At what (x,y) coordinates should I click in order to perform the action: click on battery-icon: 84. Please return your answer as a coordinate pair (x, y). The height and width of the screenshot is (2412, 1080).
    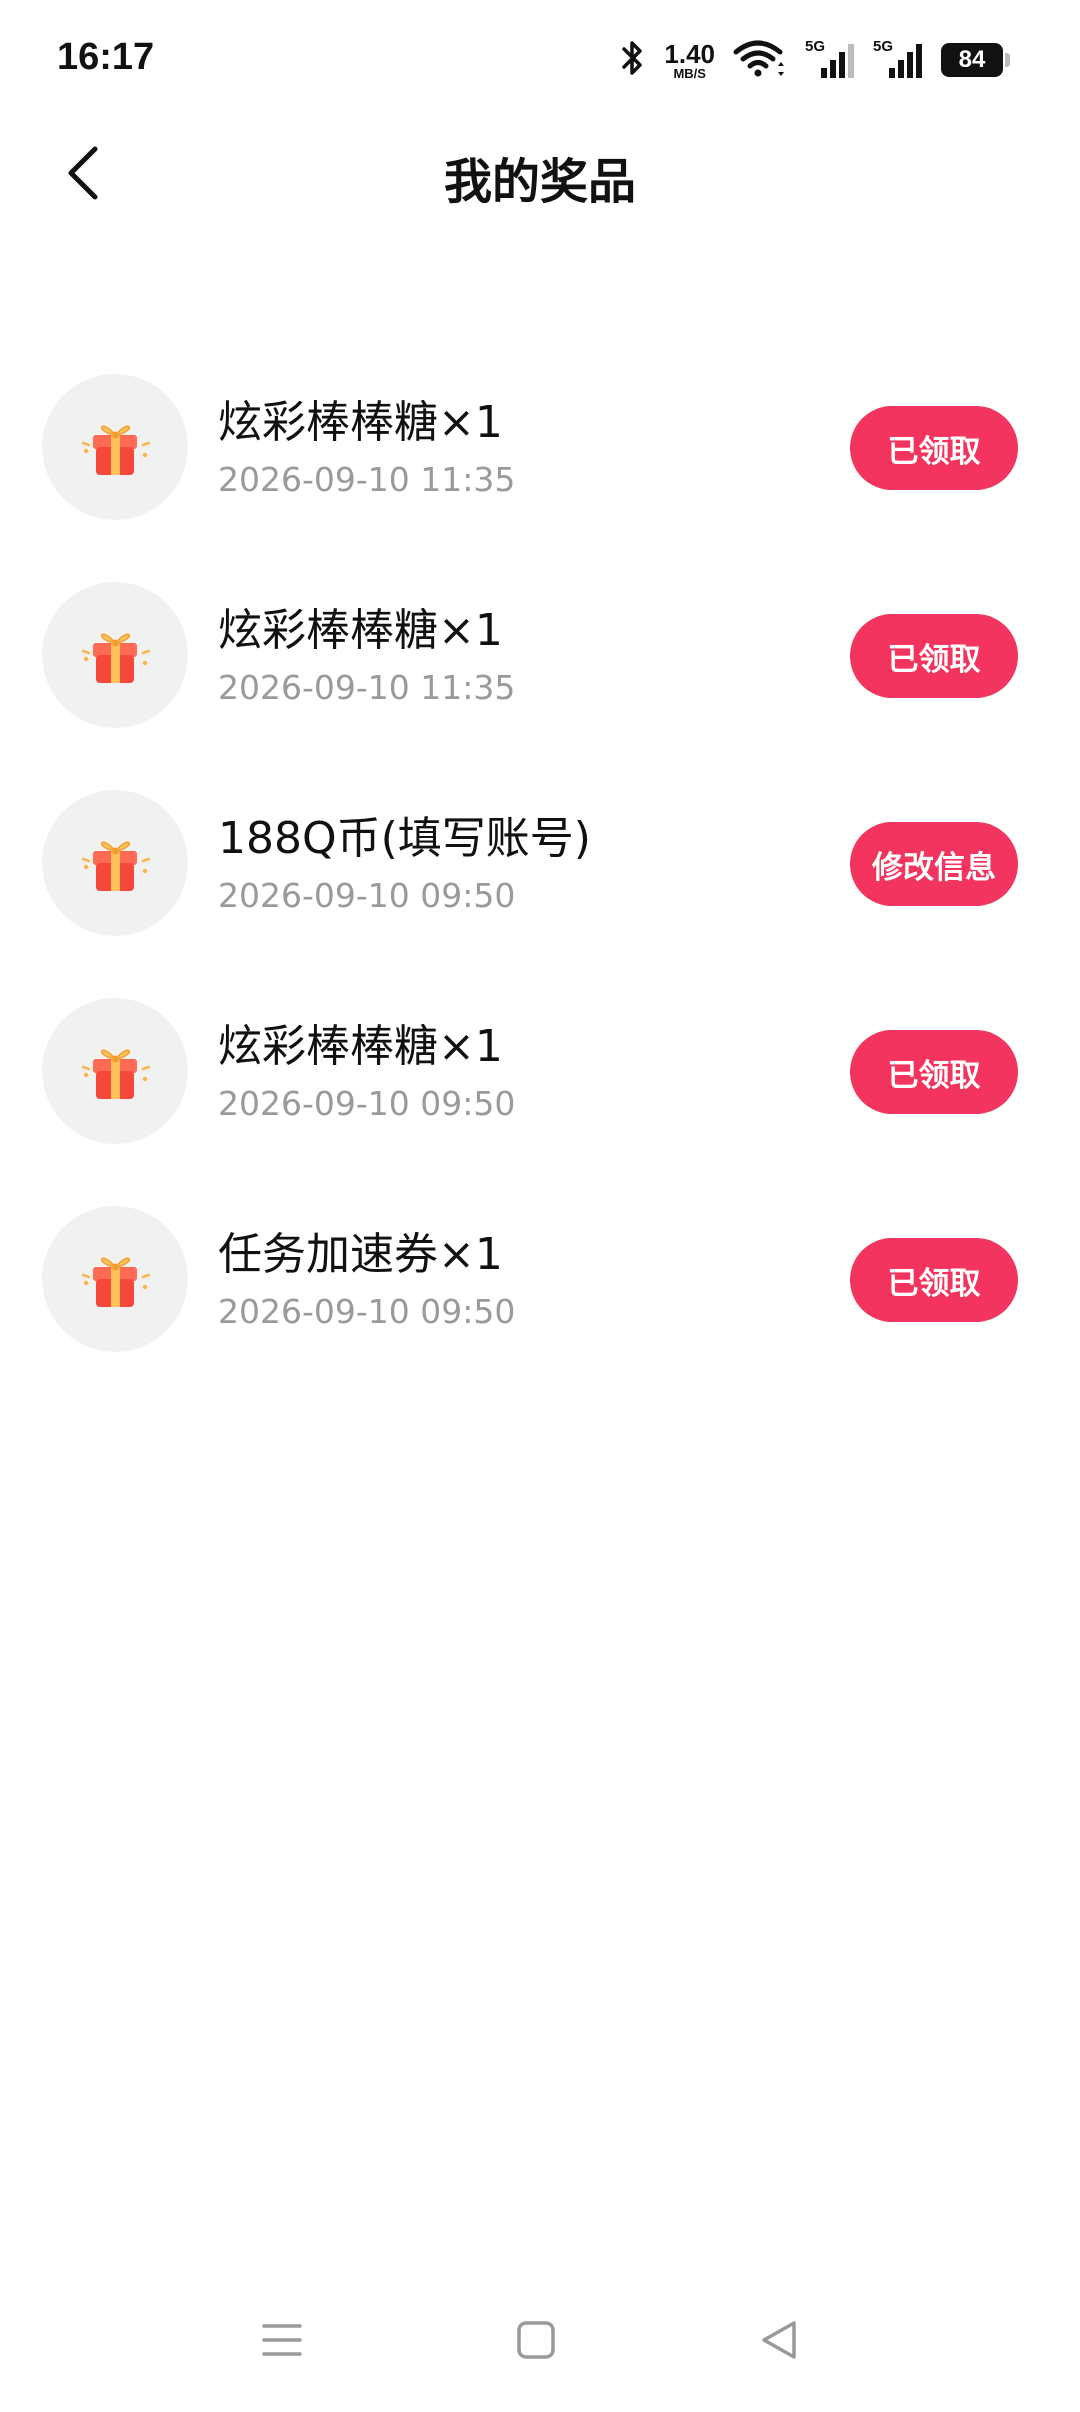
    Looking at the image, I should click on (975, 60).